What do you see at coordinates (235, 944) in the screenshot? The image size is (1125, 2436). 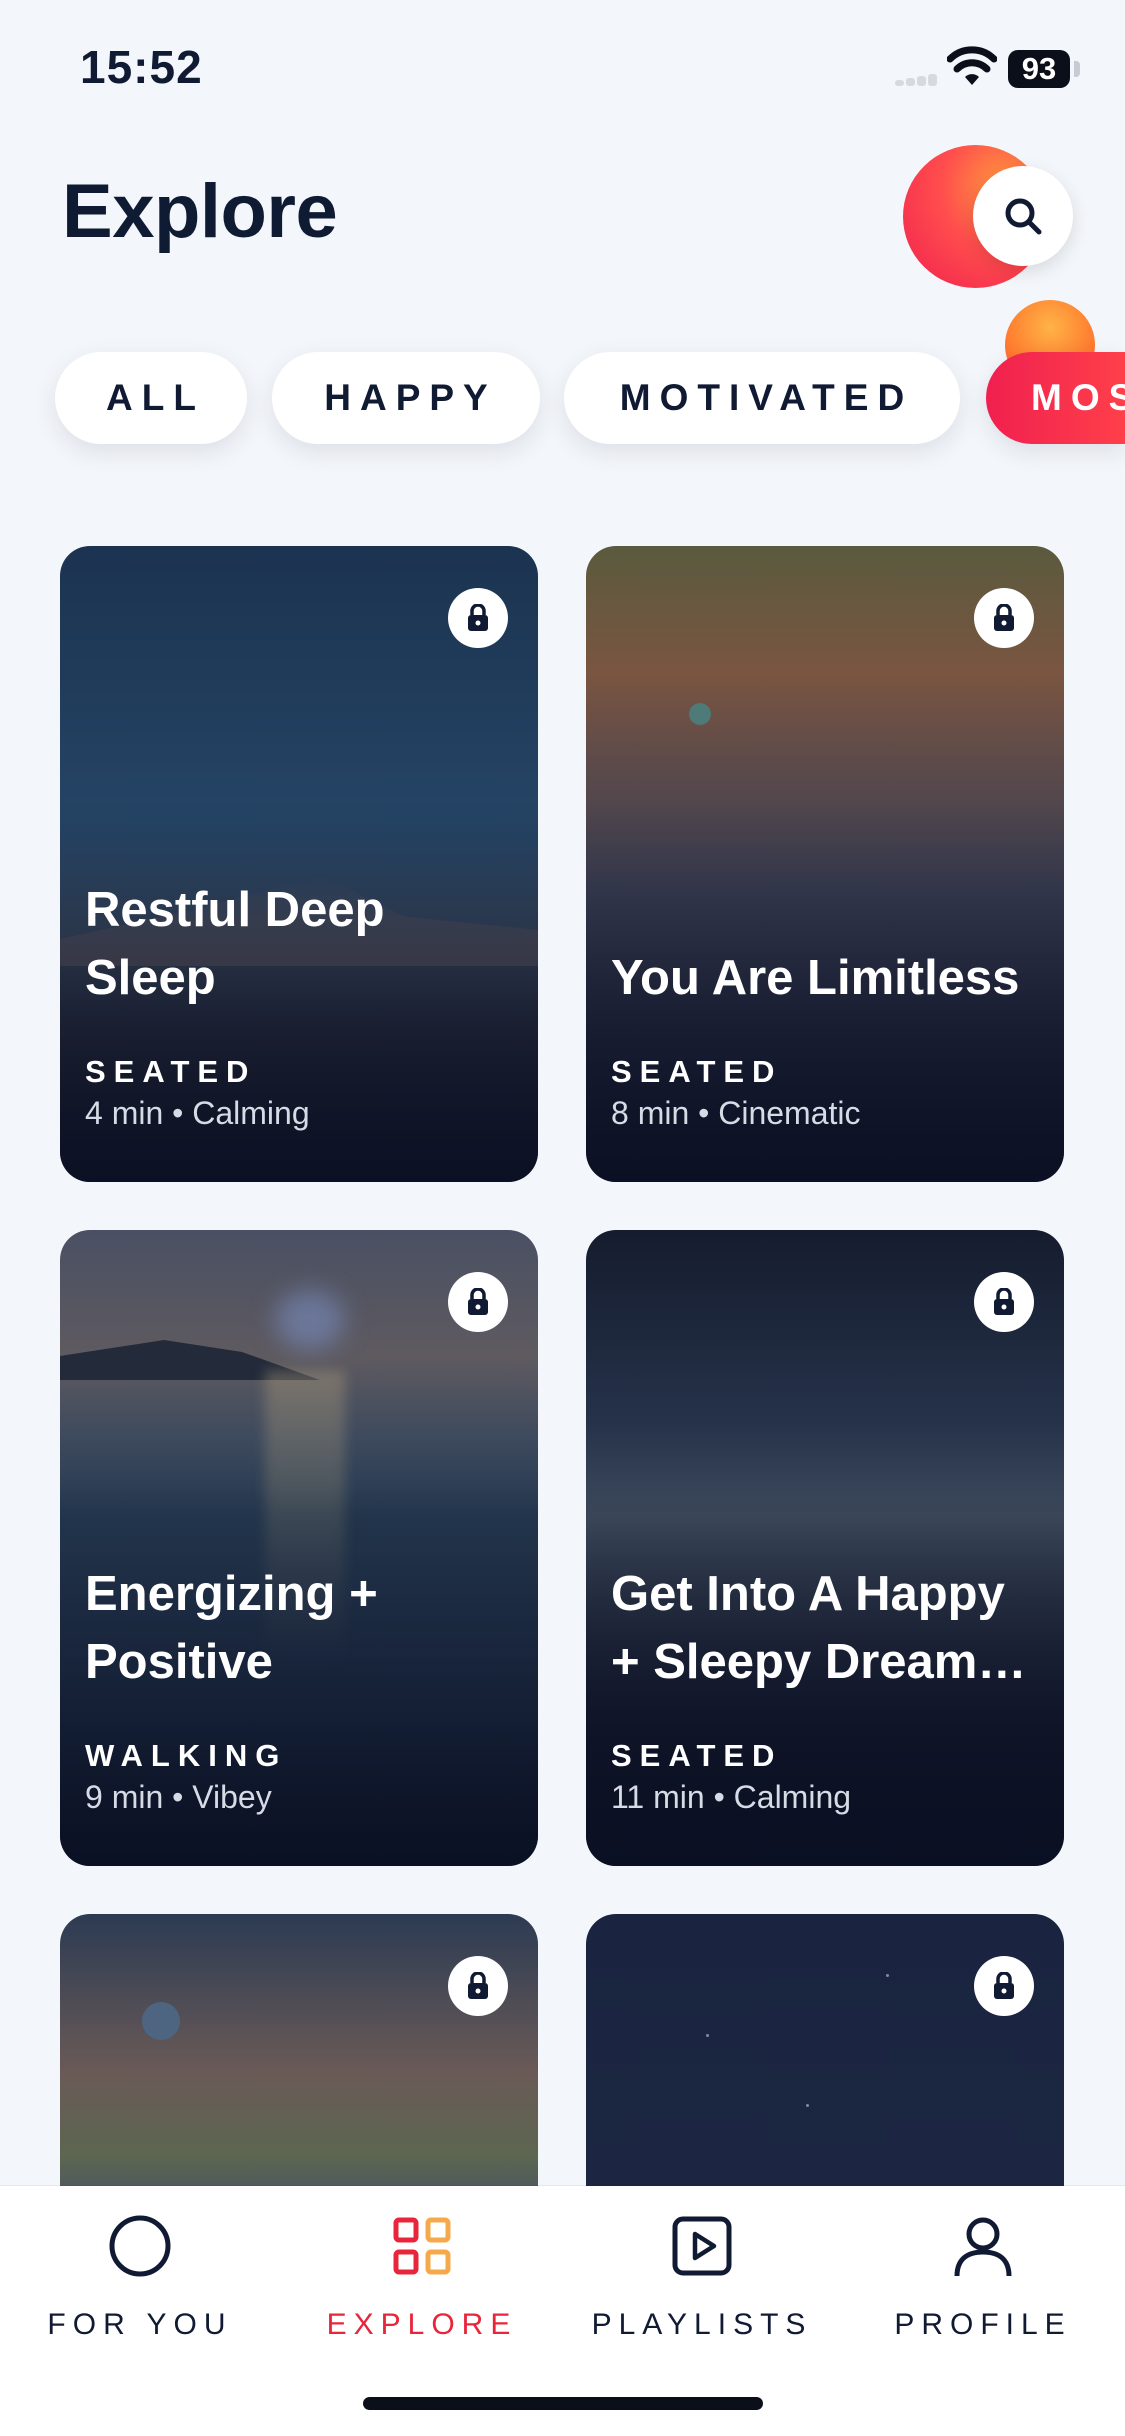 I see `card-title: Restful Deep Sleep` at bounding box center [235, 944].